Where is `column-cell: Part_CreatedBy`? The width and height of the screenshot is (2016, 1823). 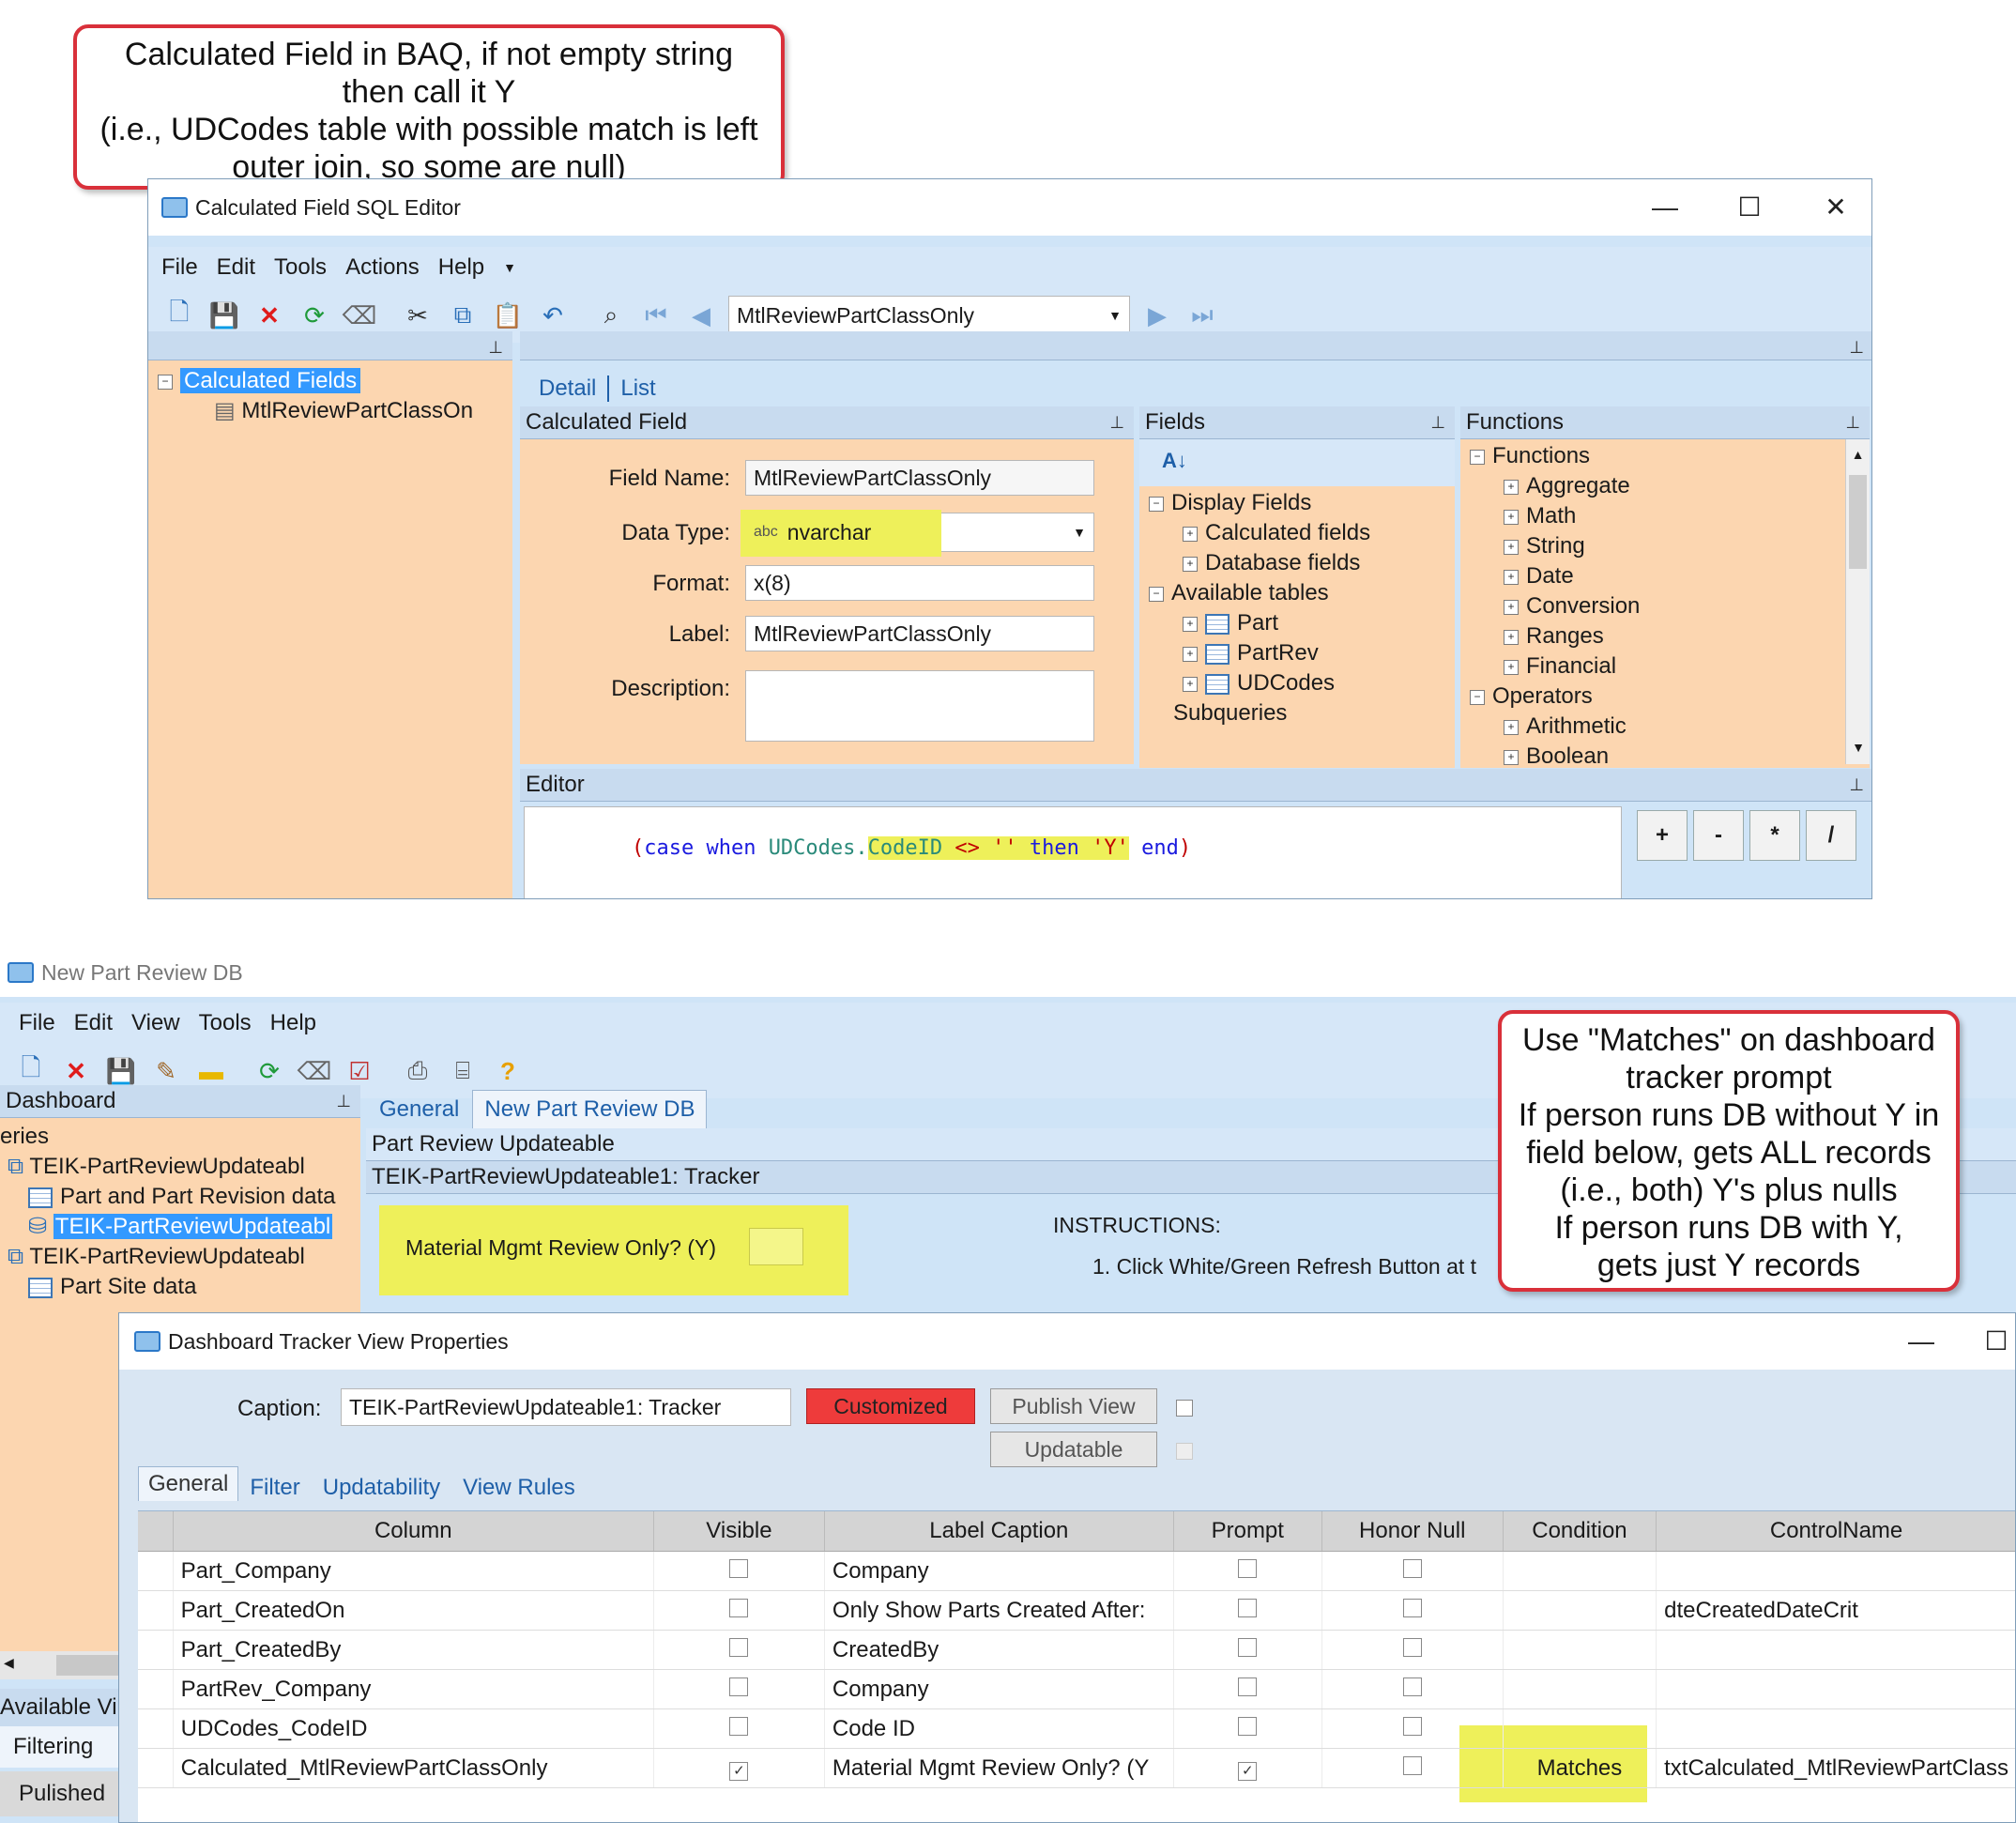 column-cell: Part_CreatedBy is located at coordinates (413, 1650).